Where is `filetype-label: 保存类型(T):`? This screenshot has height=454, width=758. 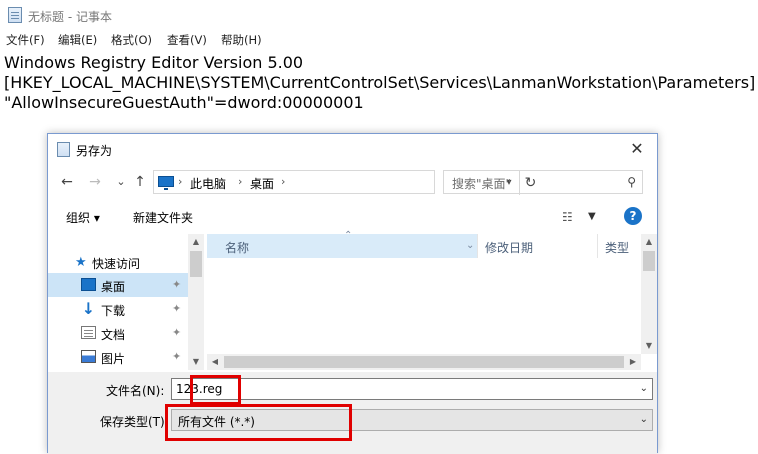
filetype-label: 保存类型(T): is located at coordinates (134, 422).